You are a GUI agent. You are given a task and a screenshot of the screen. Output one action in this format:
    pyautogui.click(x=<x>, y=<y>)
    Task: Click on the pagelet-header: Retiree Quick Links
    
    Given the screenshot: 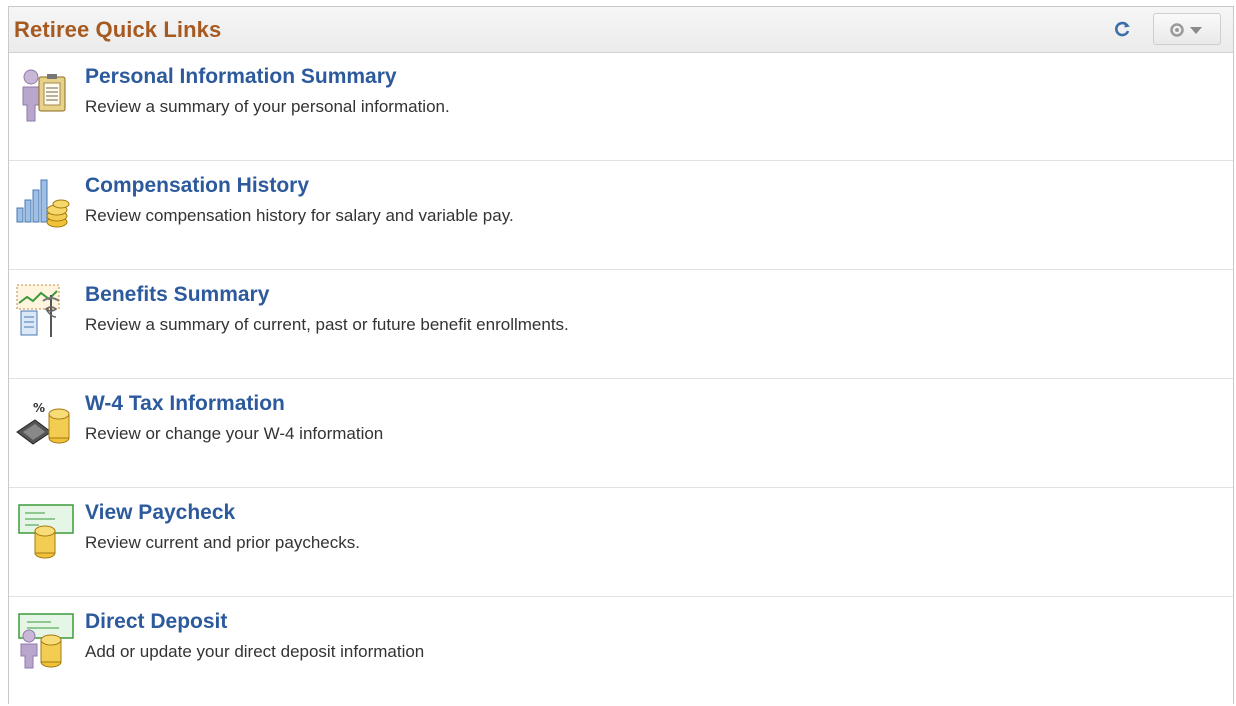 What is the action you would take?
    pyautogui.click(x=621, y=30)
    